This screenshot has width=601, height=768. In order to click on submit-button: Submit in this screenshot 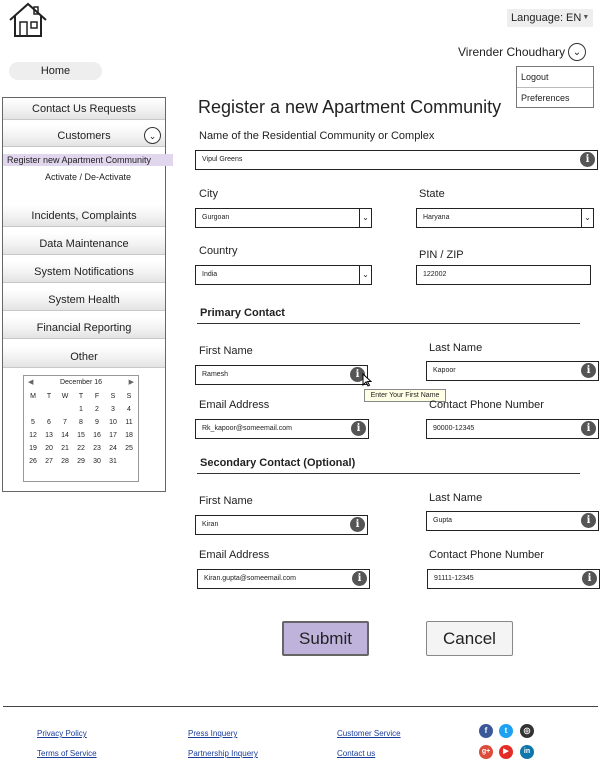, I will do `click(325, 638)`.